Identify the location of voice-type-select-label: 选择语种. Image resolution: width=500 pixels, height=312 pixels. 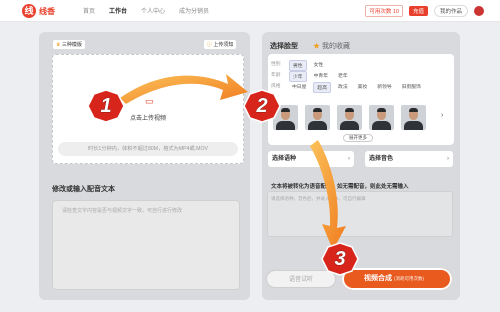
(284, 159).